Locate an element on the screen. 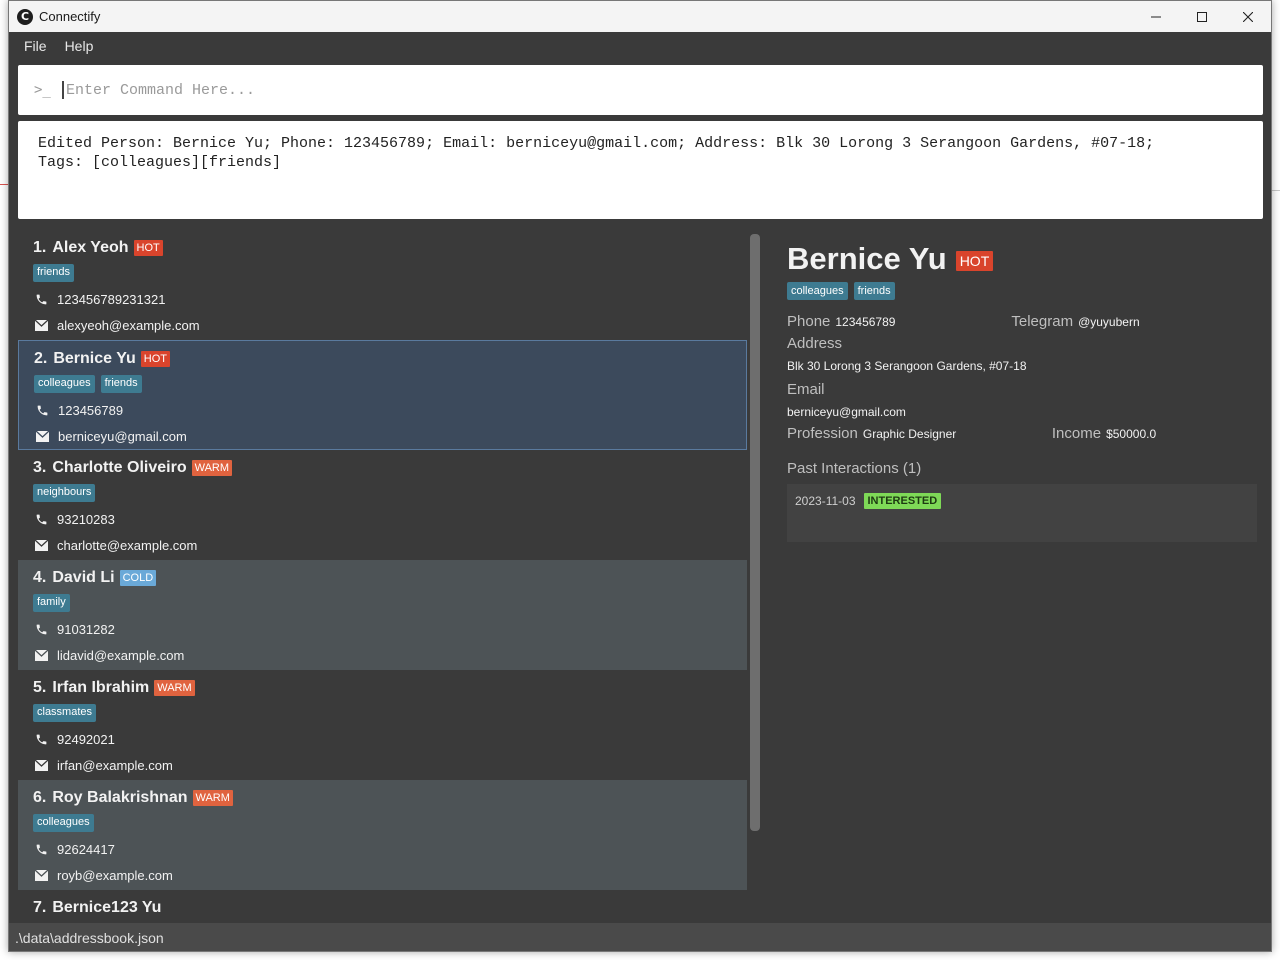 The image size is (1280, 960). window-title: Connectify is located at coordinates (70, 16).